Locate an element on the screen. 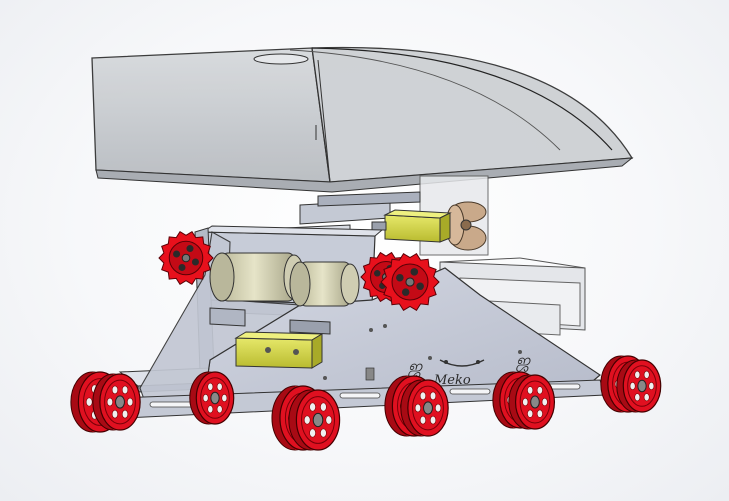  wheel-middle-front is located at coordinates (424, 408).